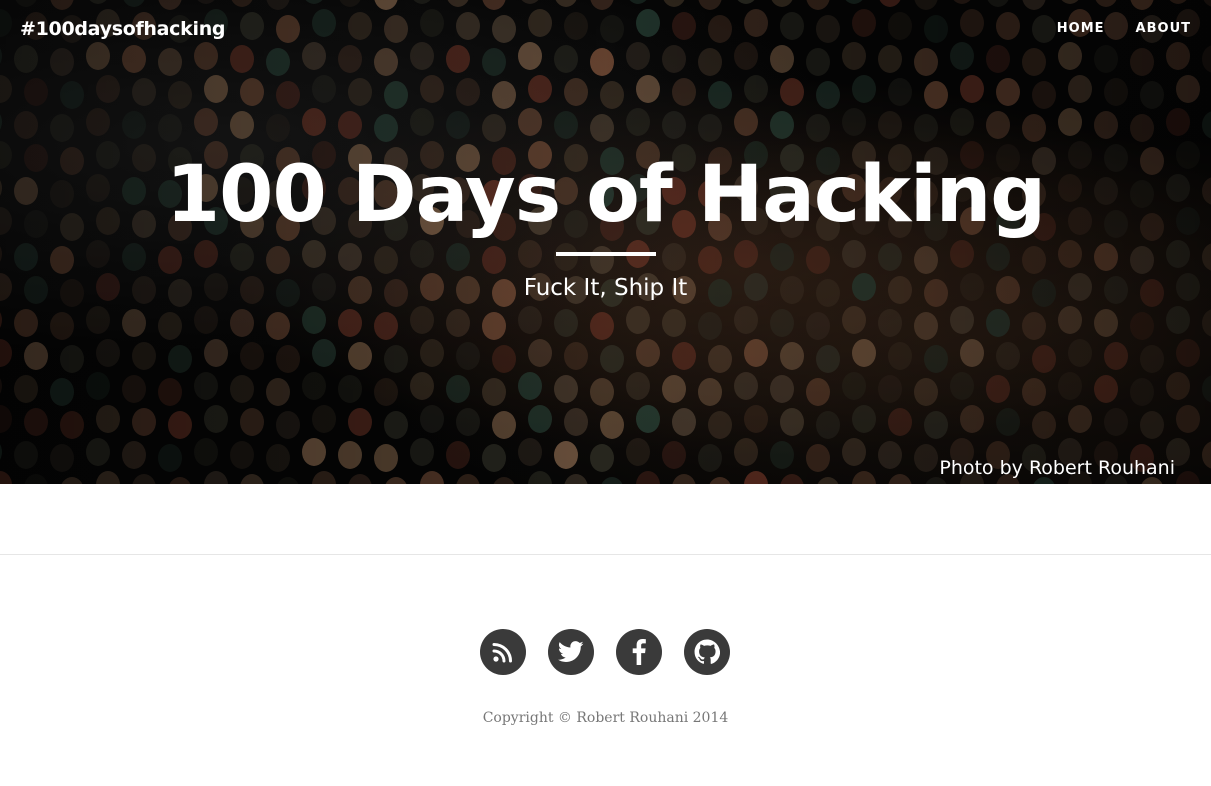 The image size is (1211, 786). I want to click on github-link, so click(707, 652).